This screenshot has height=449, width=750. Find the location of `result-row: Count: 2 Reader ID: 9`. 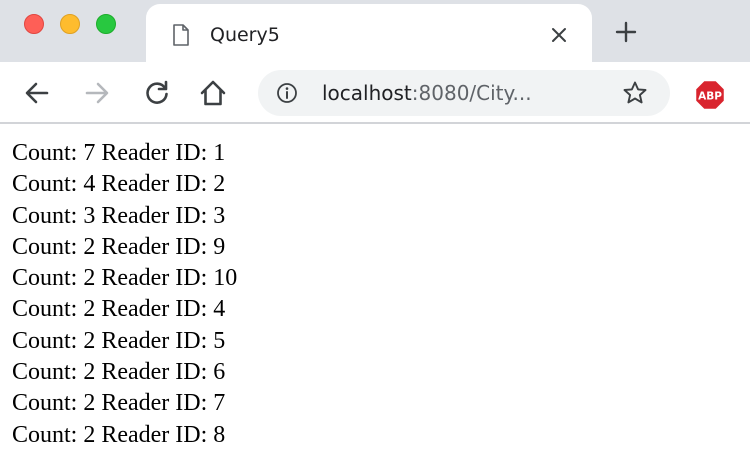

result-row: Count: 2 Reader ID: 9 is located at coordinates (124, 247).